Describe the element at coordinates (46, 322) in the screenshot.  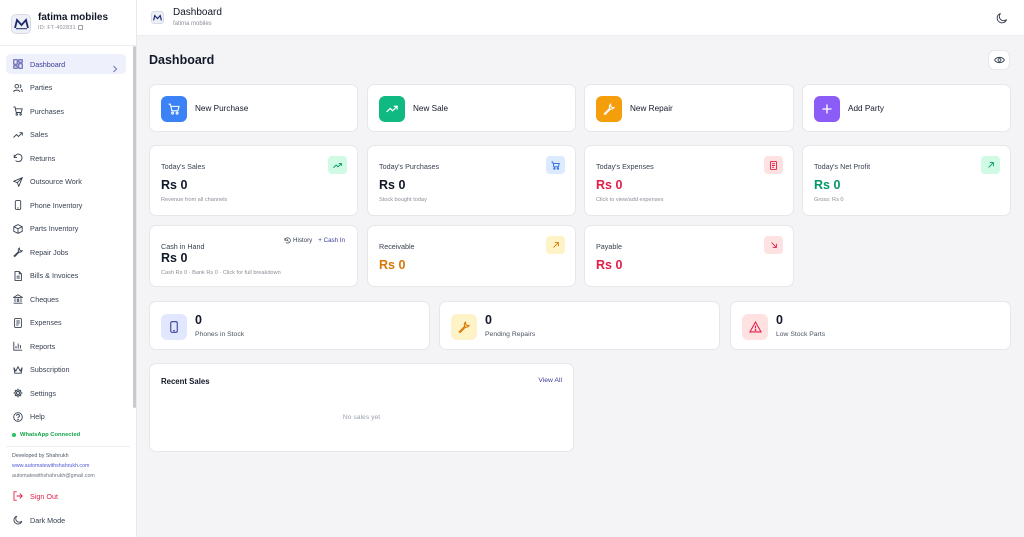
I see `sidebar-item-label: Expenses` at that location.